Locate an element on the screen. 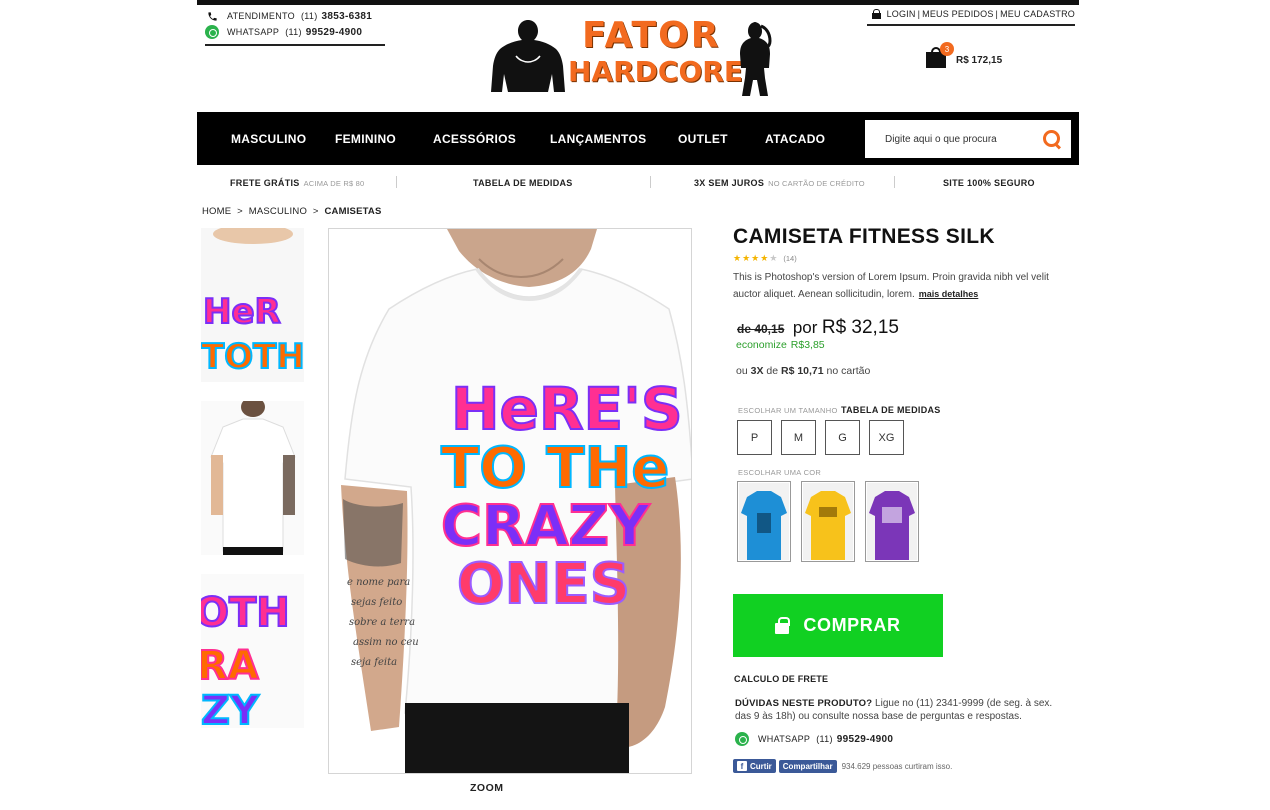 Image resolution: width=1270 pixels, height=810 pixels. size-option-m: M is located at coordinates (798, 437).